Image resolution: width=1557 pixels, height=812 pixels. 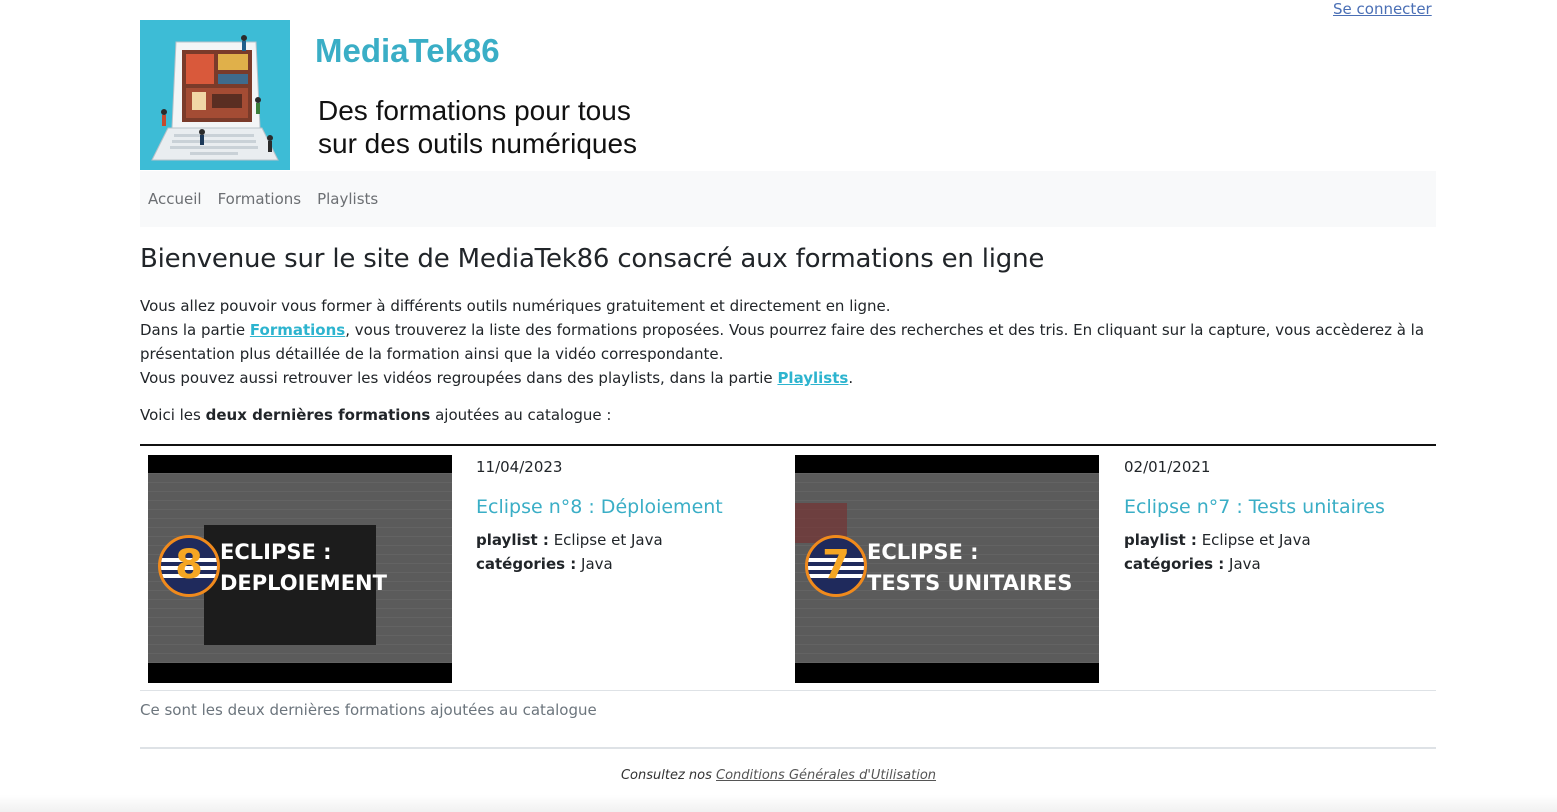 I want to click on formation-date-2: 02/01/2021, so click(x=1167, y=467).